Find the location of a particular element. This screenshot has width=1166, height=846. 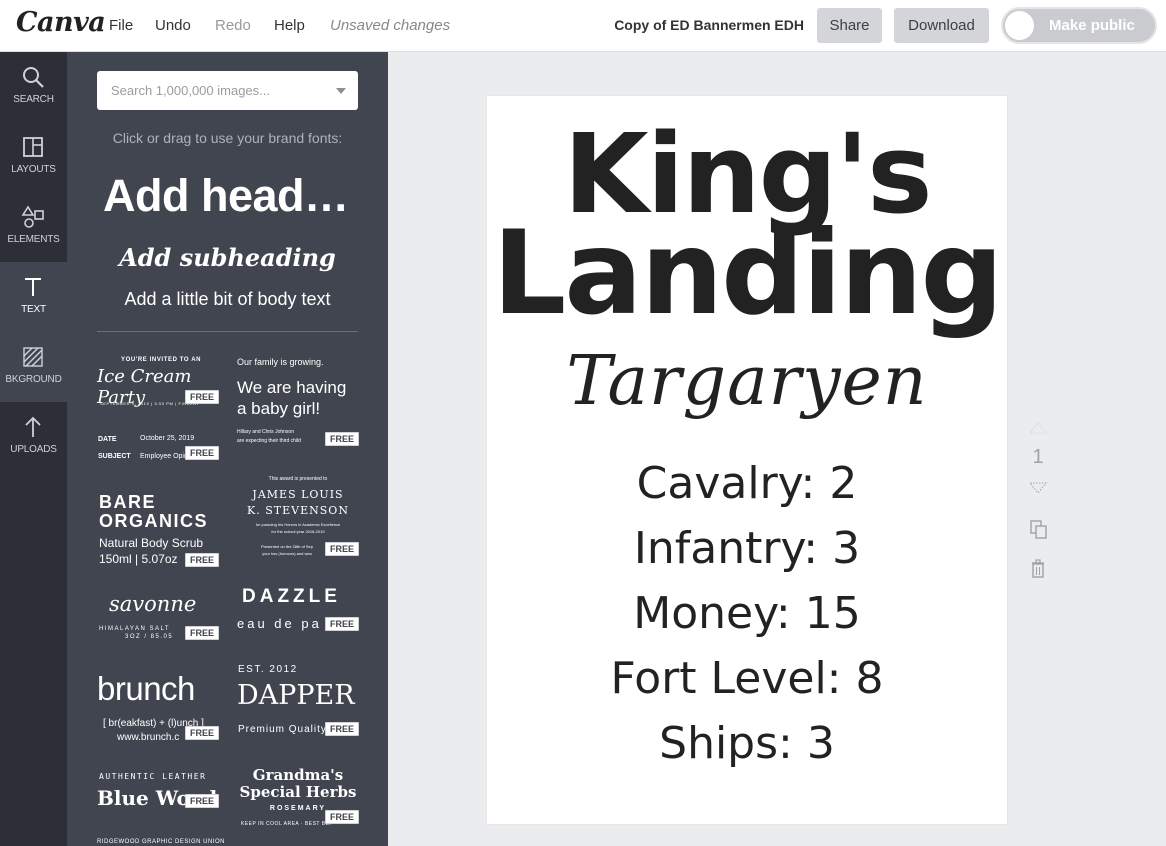

redo-button: Redo is located at coordinates (233, 25).